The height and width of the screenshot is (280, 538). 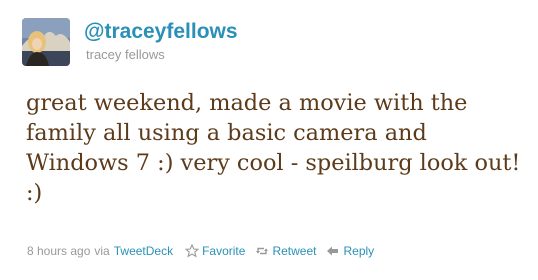 I want to click on reply-button: Reply, so click(x=350, y=251).